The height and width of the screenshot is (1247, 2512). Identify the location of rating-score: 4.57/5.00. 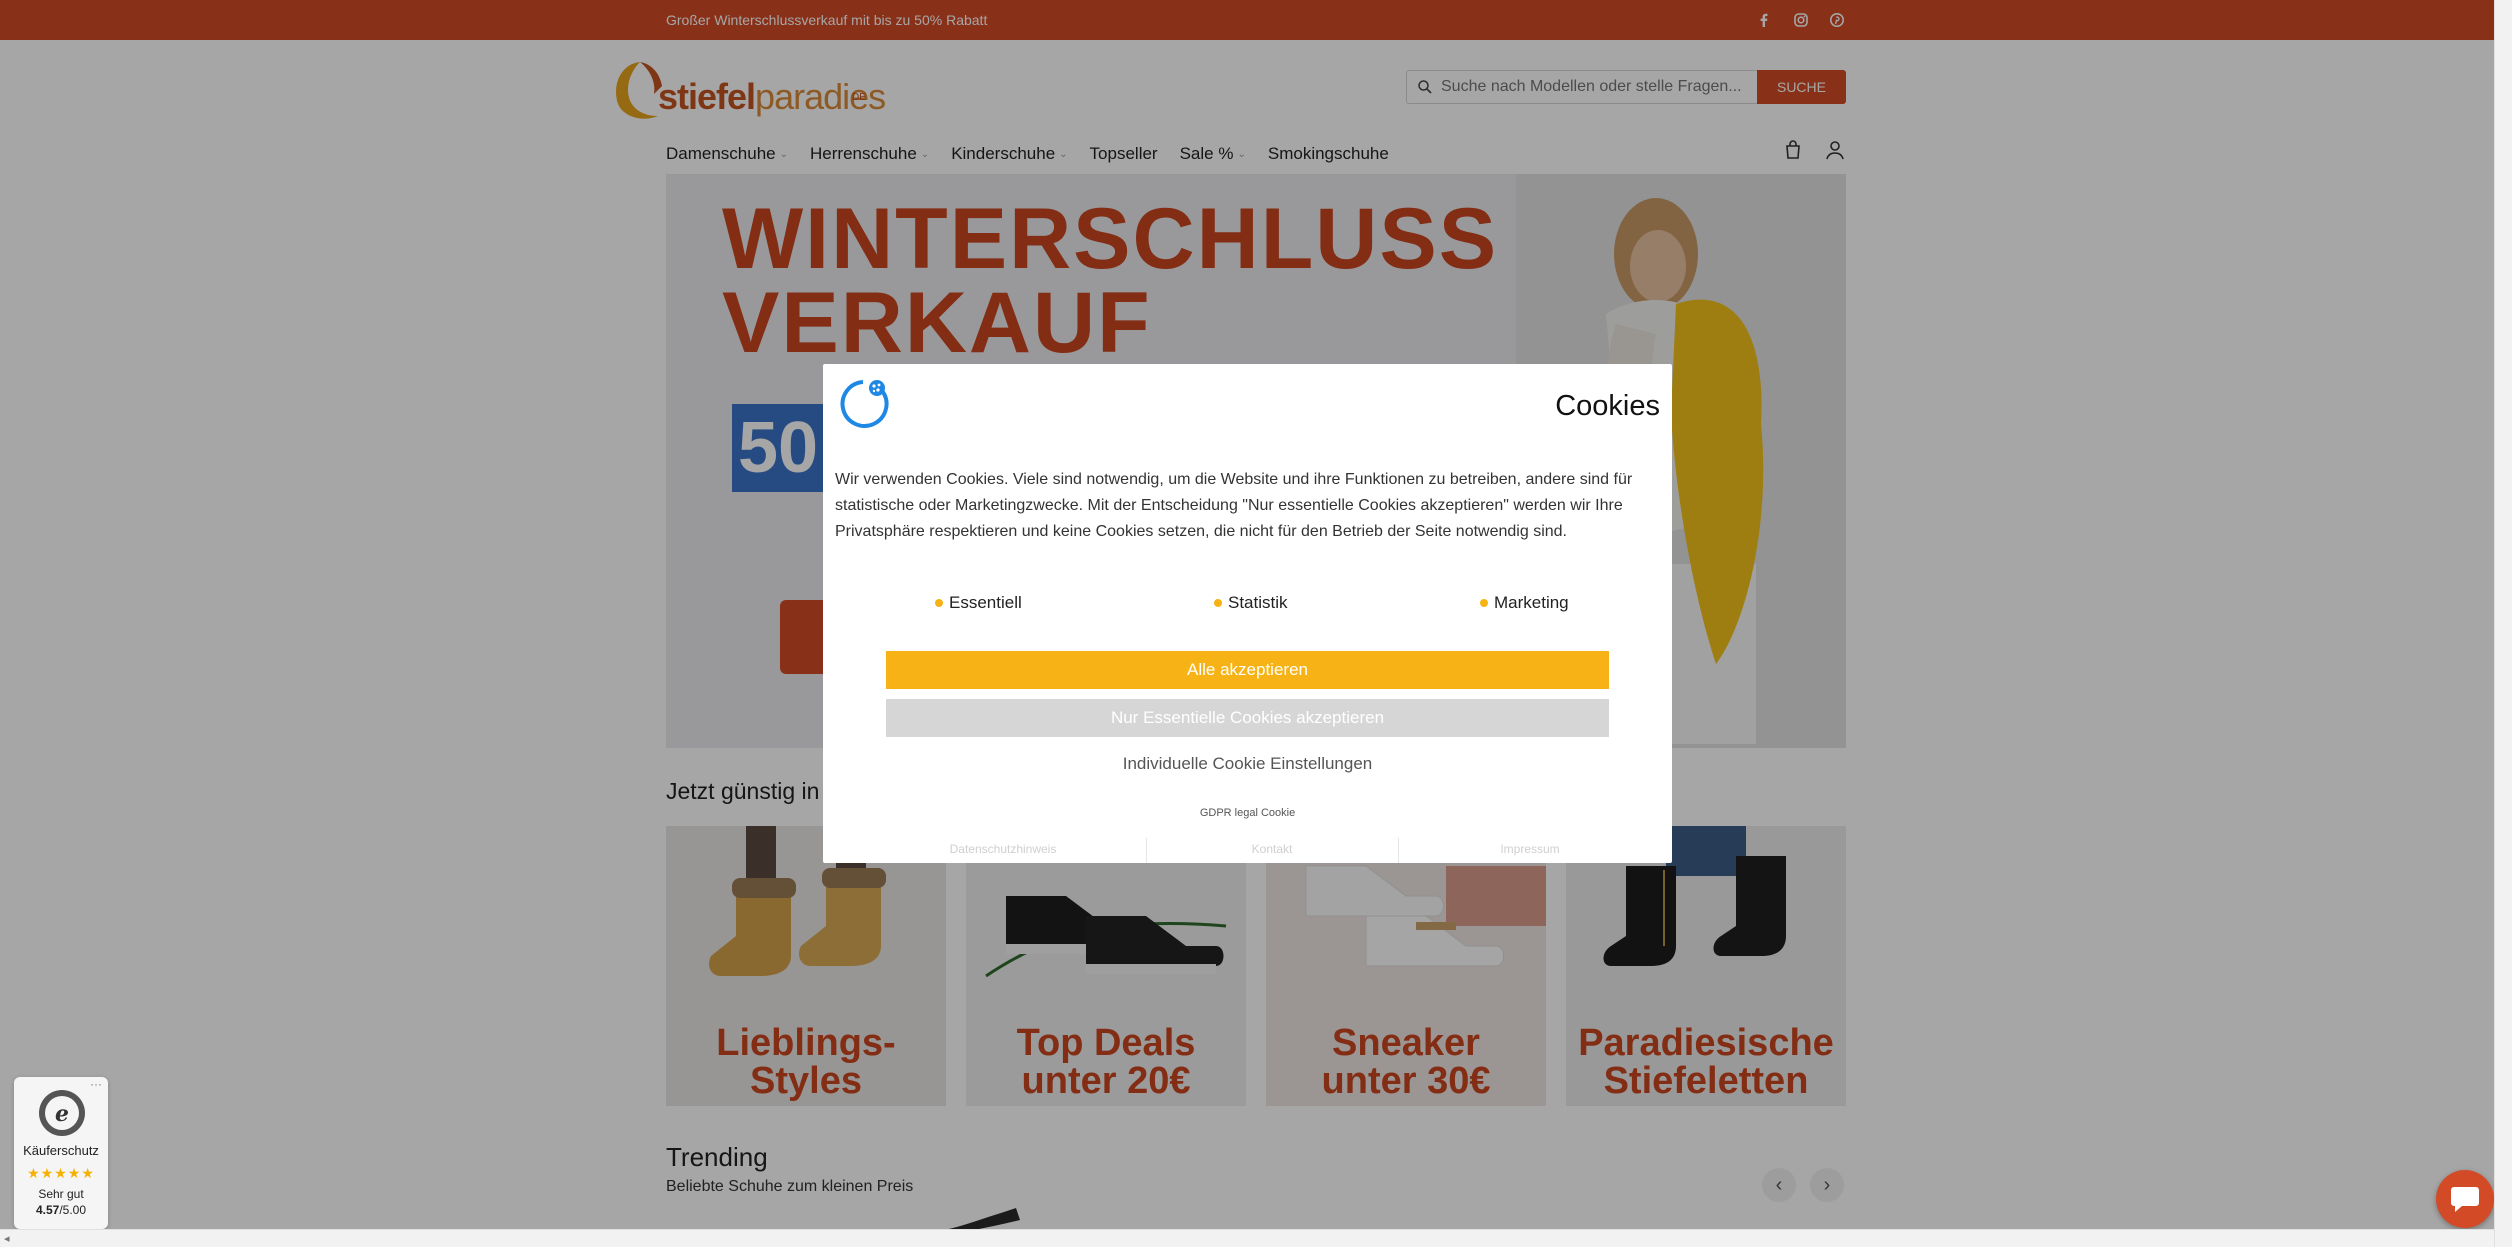
(61, 1210).